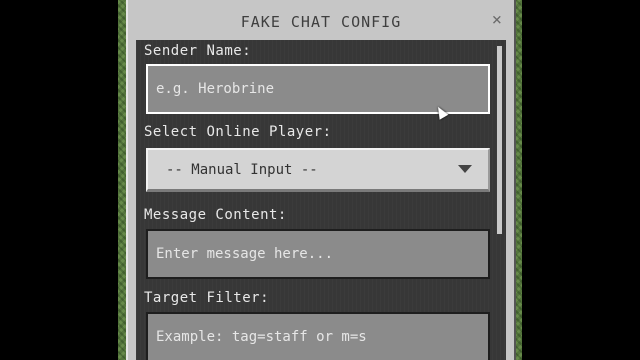 Image resolution: width=640 pixels, height=360 pixels. I want to click on dialog-titlebar: FAKE CHAT CONFIG ×, so click(321, 20).